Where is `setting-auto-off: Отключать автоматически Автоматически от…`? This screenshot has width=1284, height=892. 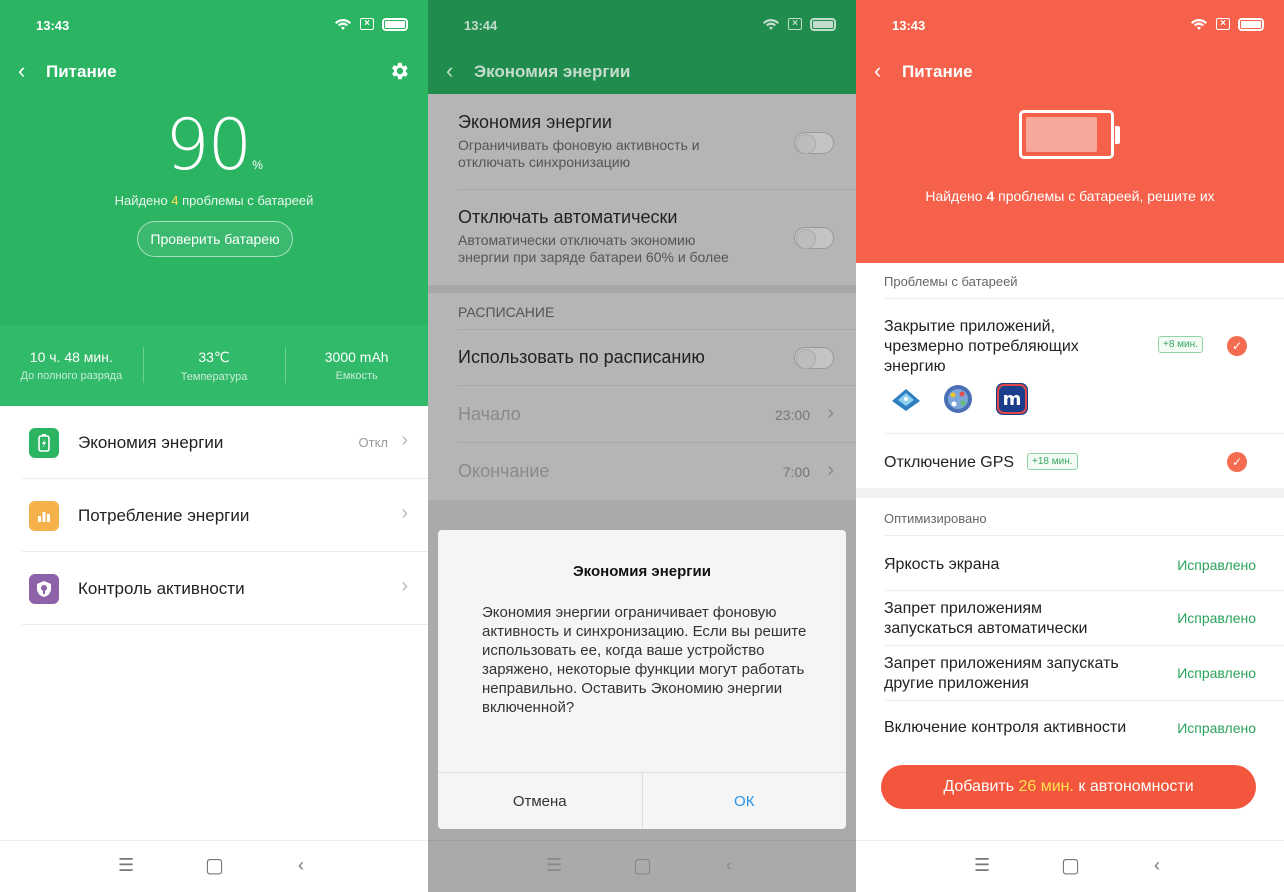 setting-auto-off: Отключать автоматически Автоматически от… is located at coordinates (657, 246).